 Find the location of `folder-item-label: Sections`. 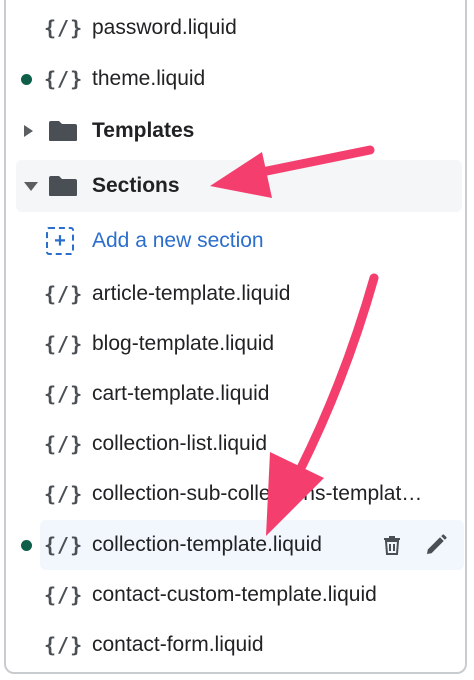

folder-item-label: Sections is located at coordinates (136, 185).